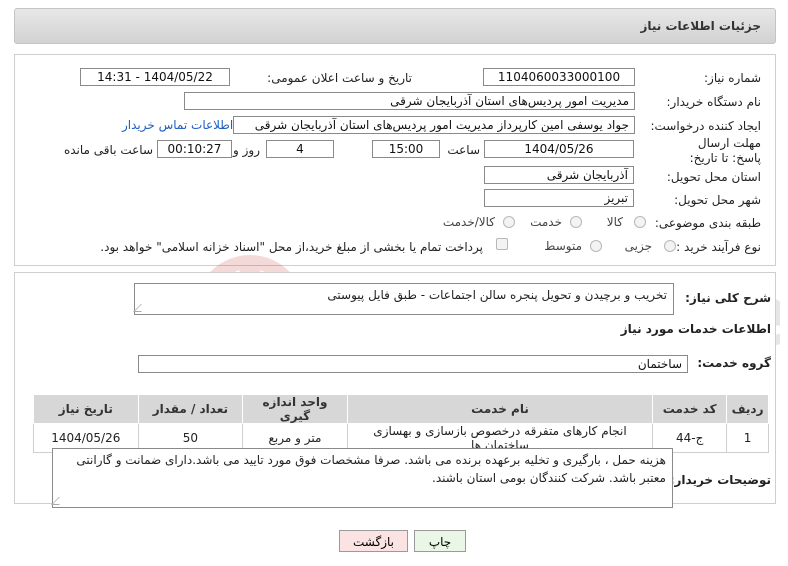 This screenshot has height=566, width=788. What do you see at coordinates (732, 78) in the screenshot?
I see `need-number-label: شماره نیاز:` at bounding box center [732, 78].